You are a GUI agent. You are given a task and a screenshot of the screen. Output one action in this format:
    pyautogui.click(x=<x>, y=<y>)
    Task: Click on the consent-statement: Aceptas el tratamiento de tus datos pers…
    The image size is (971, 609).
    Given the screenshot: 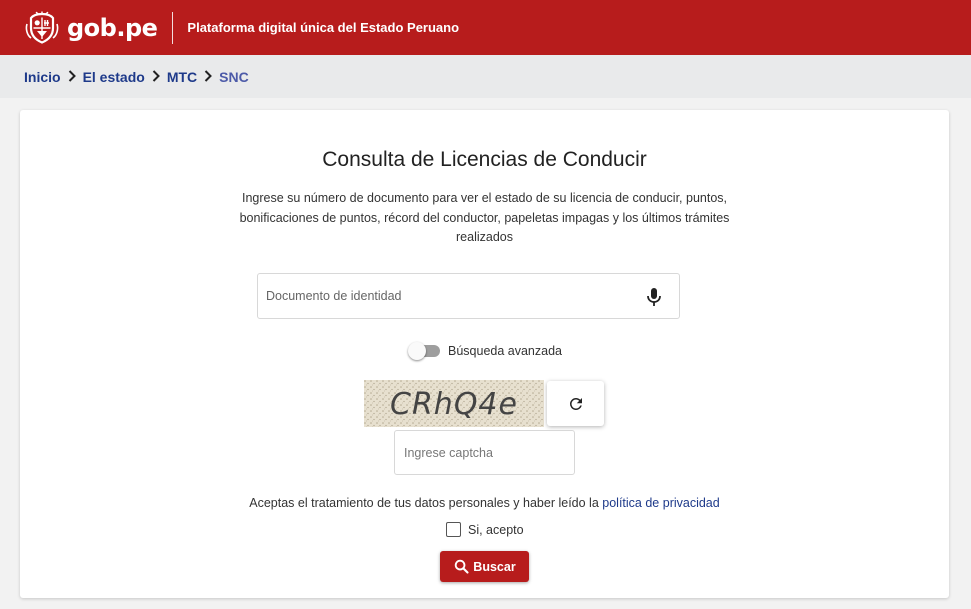 What is the action you would take?
    pyautogui.click(x=424, y=503)
    